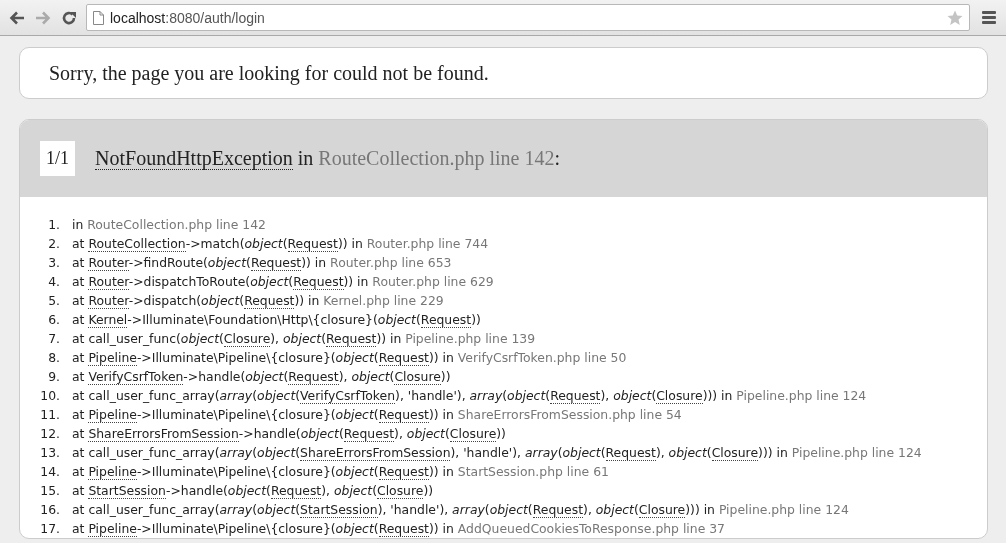 This screenshot has width=1006, height=543. I want to click on trace-line: at call_user_func_array(array(object(ShareErrorsFromSession), 'handle'), array(object(Request), object(Closure))) in Pipeline.php line 124, so click(497, 452).